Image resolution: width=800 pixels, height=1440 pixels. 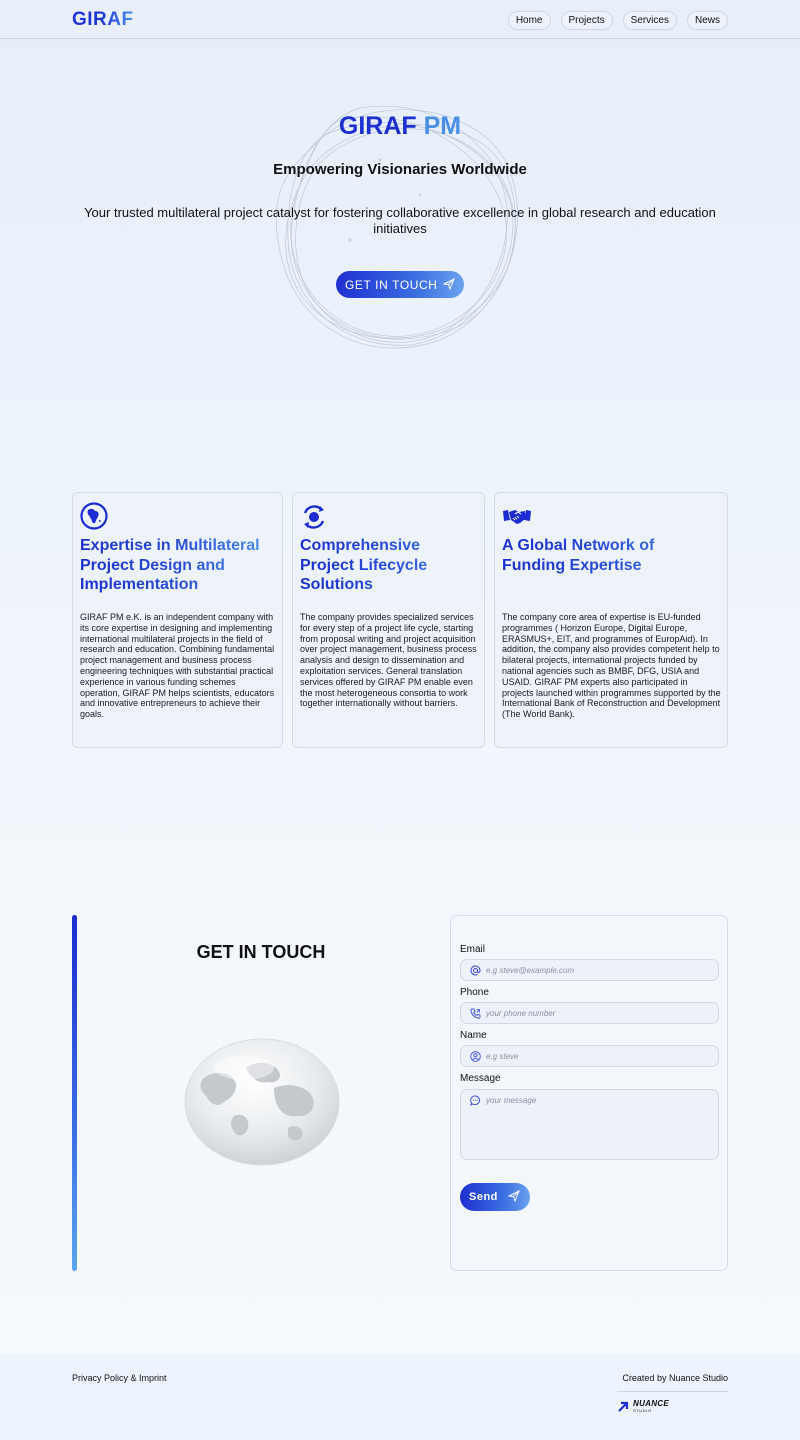 What do you see at coordinates (483, 1197) in the screenshot?
I see `send-label: Send` at bounding box center [483, 1197].